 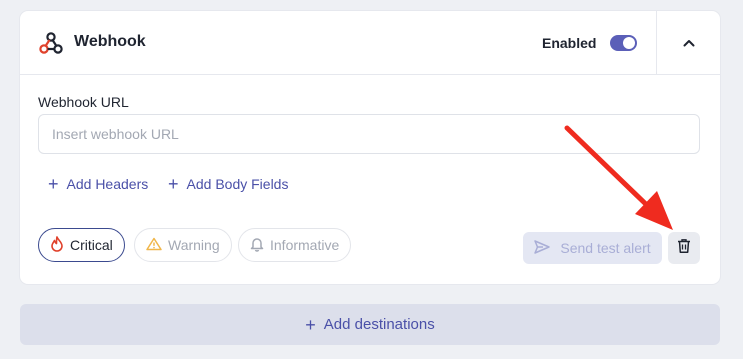 I want to click on severity-warning-label: Warning, so click(x=194, y=245).